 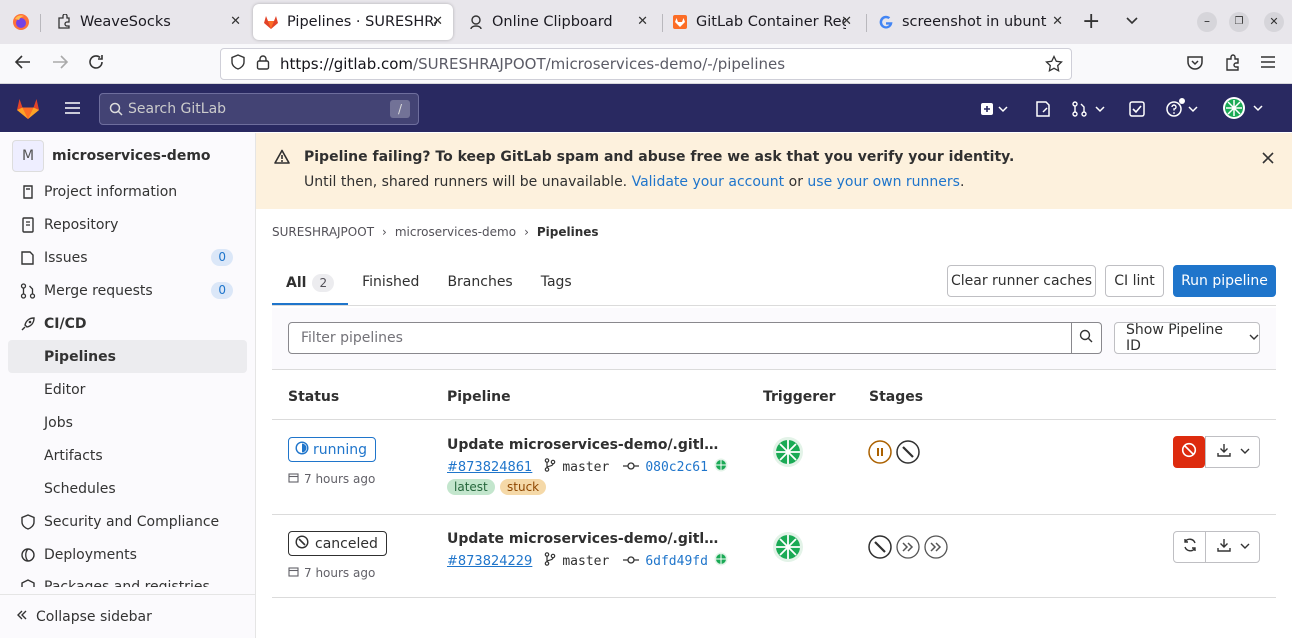 What do you see at coordinates (1134, 281) in the screenshot?
I see `ci-lint-button: CI lint` at bounding box center [1134, 281].